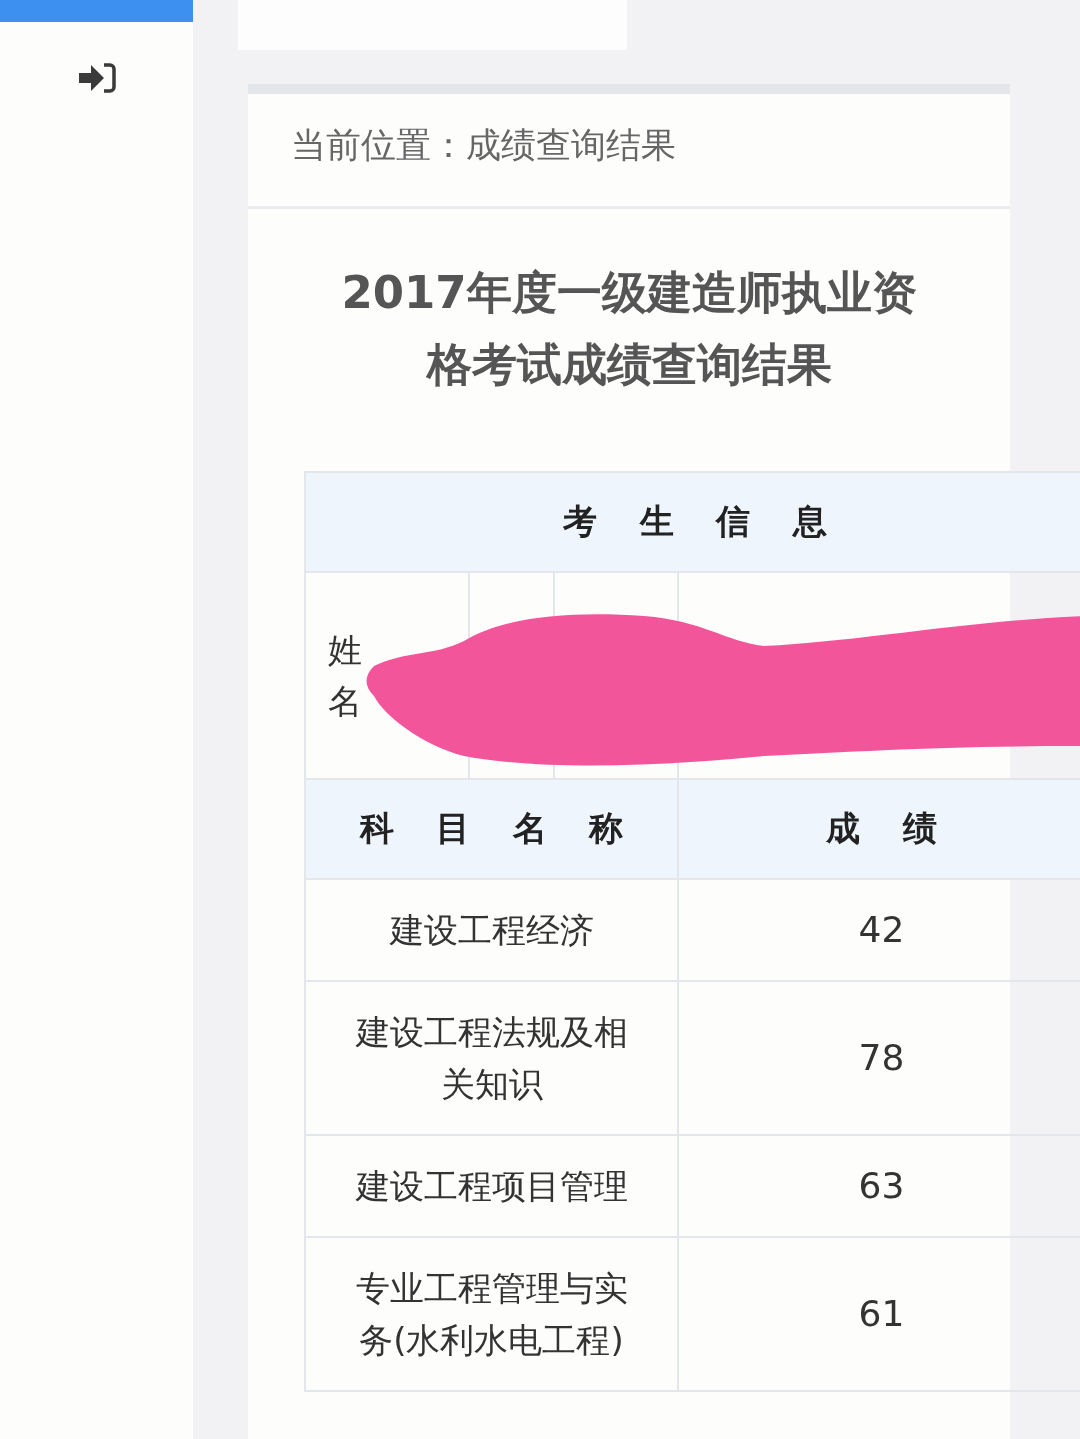 The height and width of the screenshot is (1439, 1080). What do you see at coordinates (491, 829) in the screenshot?
I see `table-header-cell: 科 目 名 称` at bounding box center [491, 829].